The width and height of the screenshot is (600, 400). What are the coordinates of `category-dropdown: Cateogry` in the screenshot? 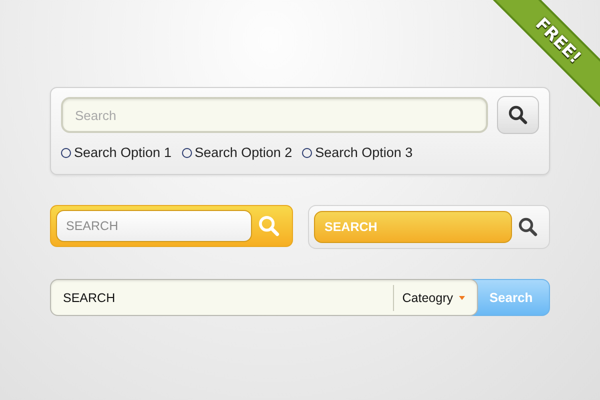 It's located at (435, 297).